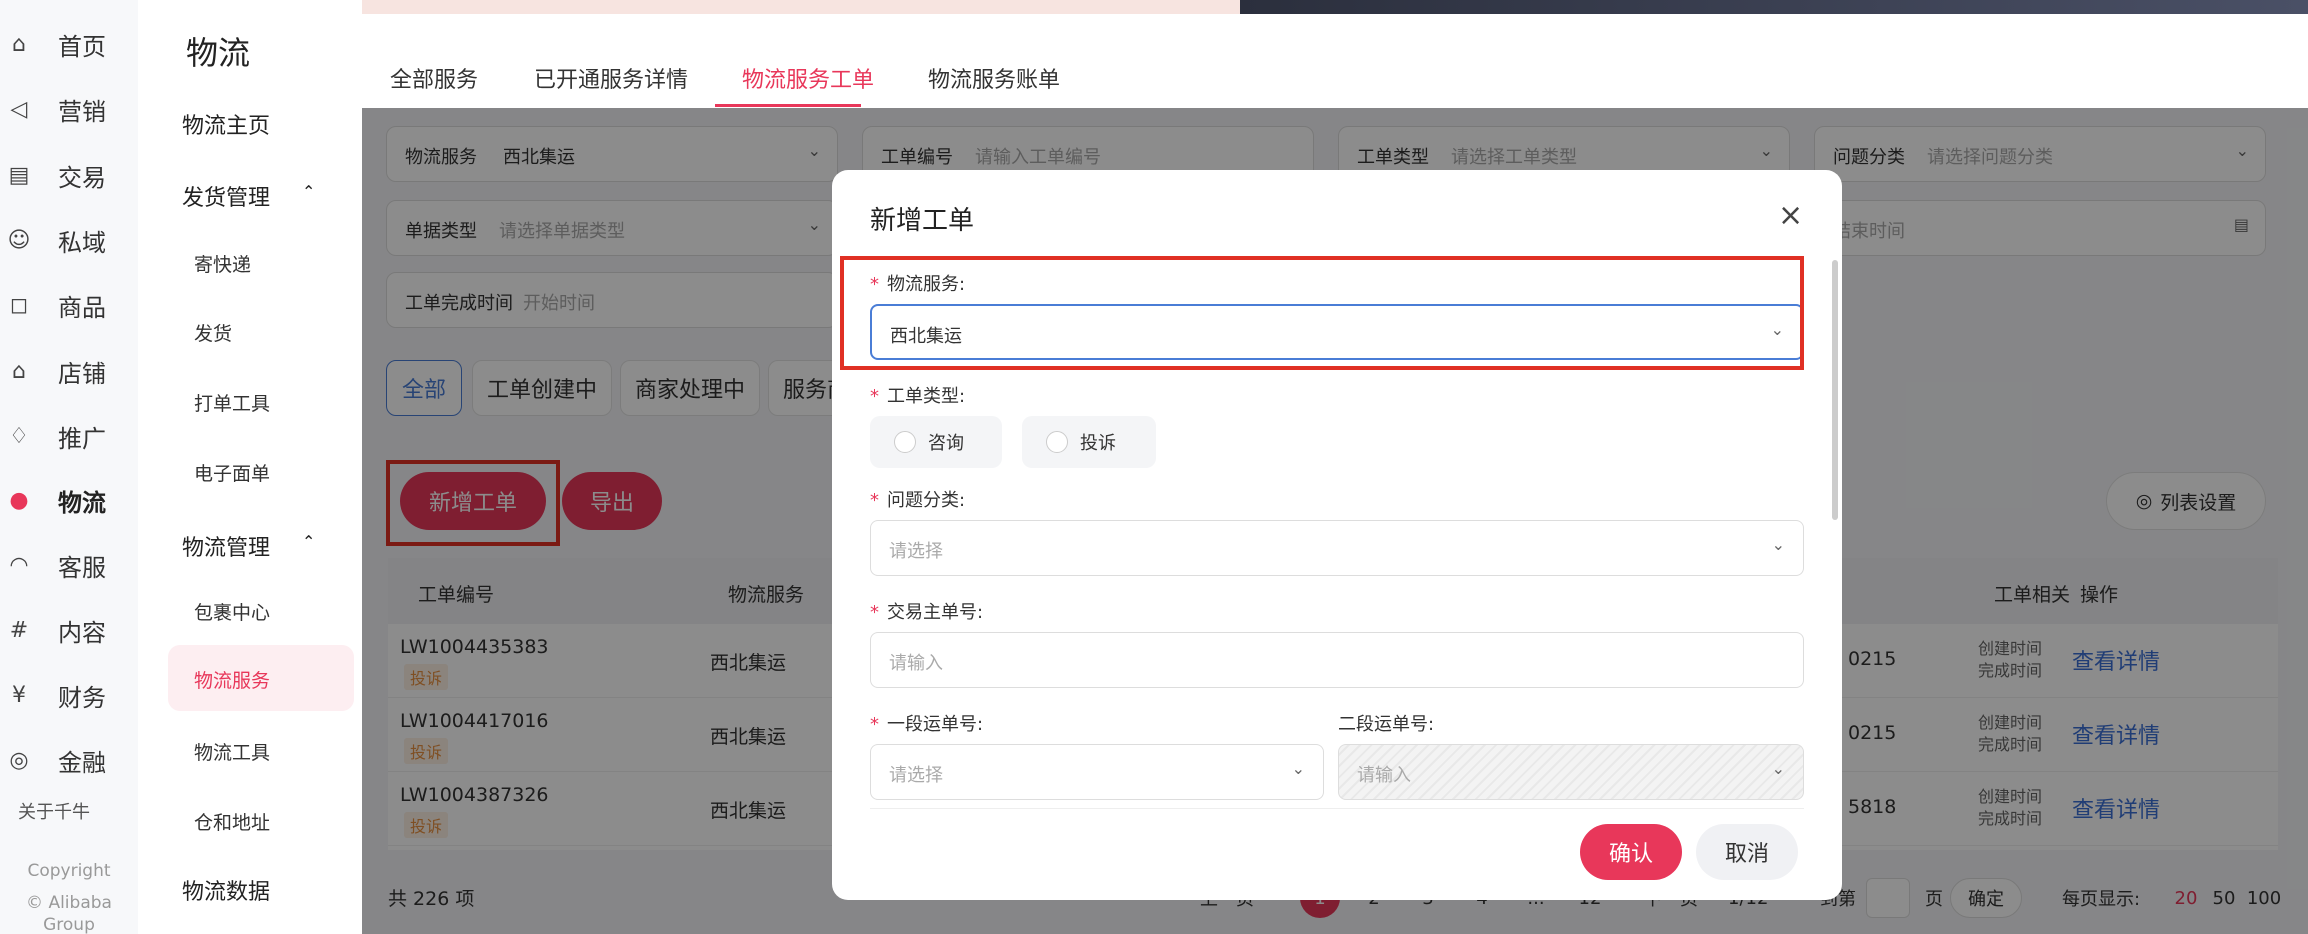 The width and height of the screenshot is (2308, 934). What do you see at coordinates (1835, 390) in the screenshot?
I see `scrollbar` at bounding box center [1835, 390].